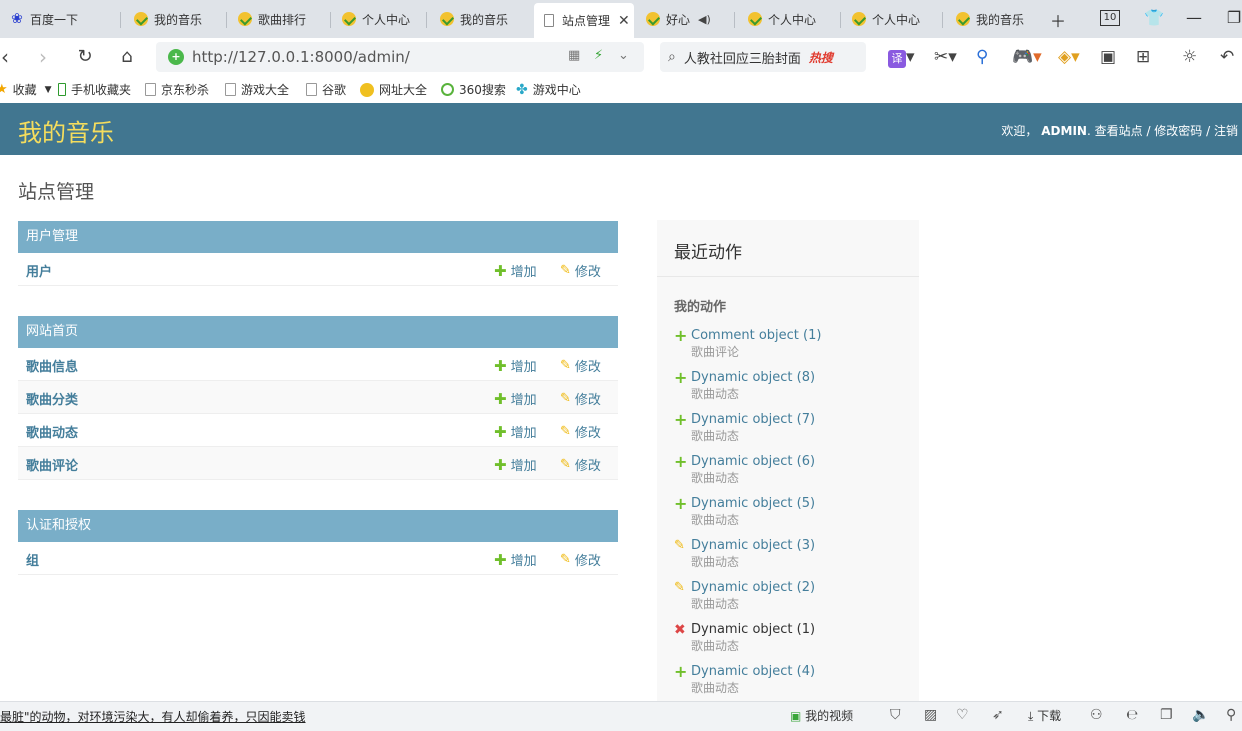 The image size is (1242, 731). I want to click on recent-action-link: ✎ Dynamic object (2), so click(794, 587).